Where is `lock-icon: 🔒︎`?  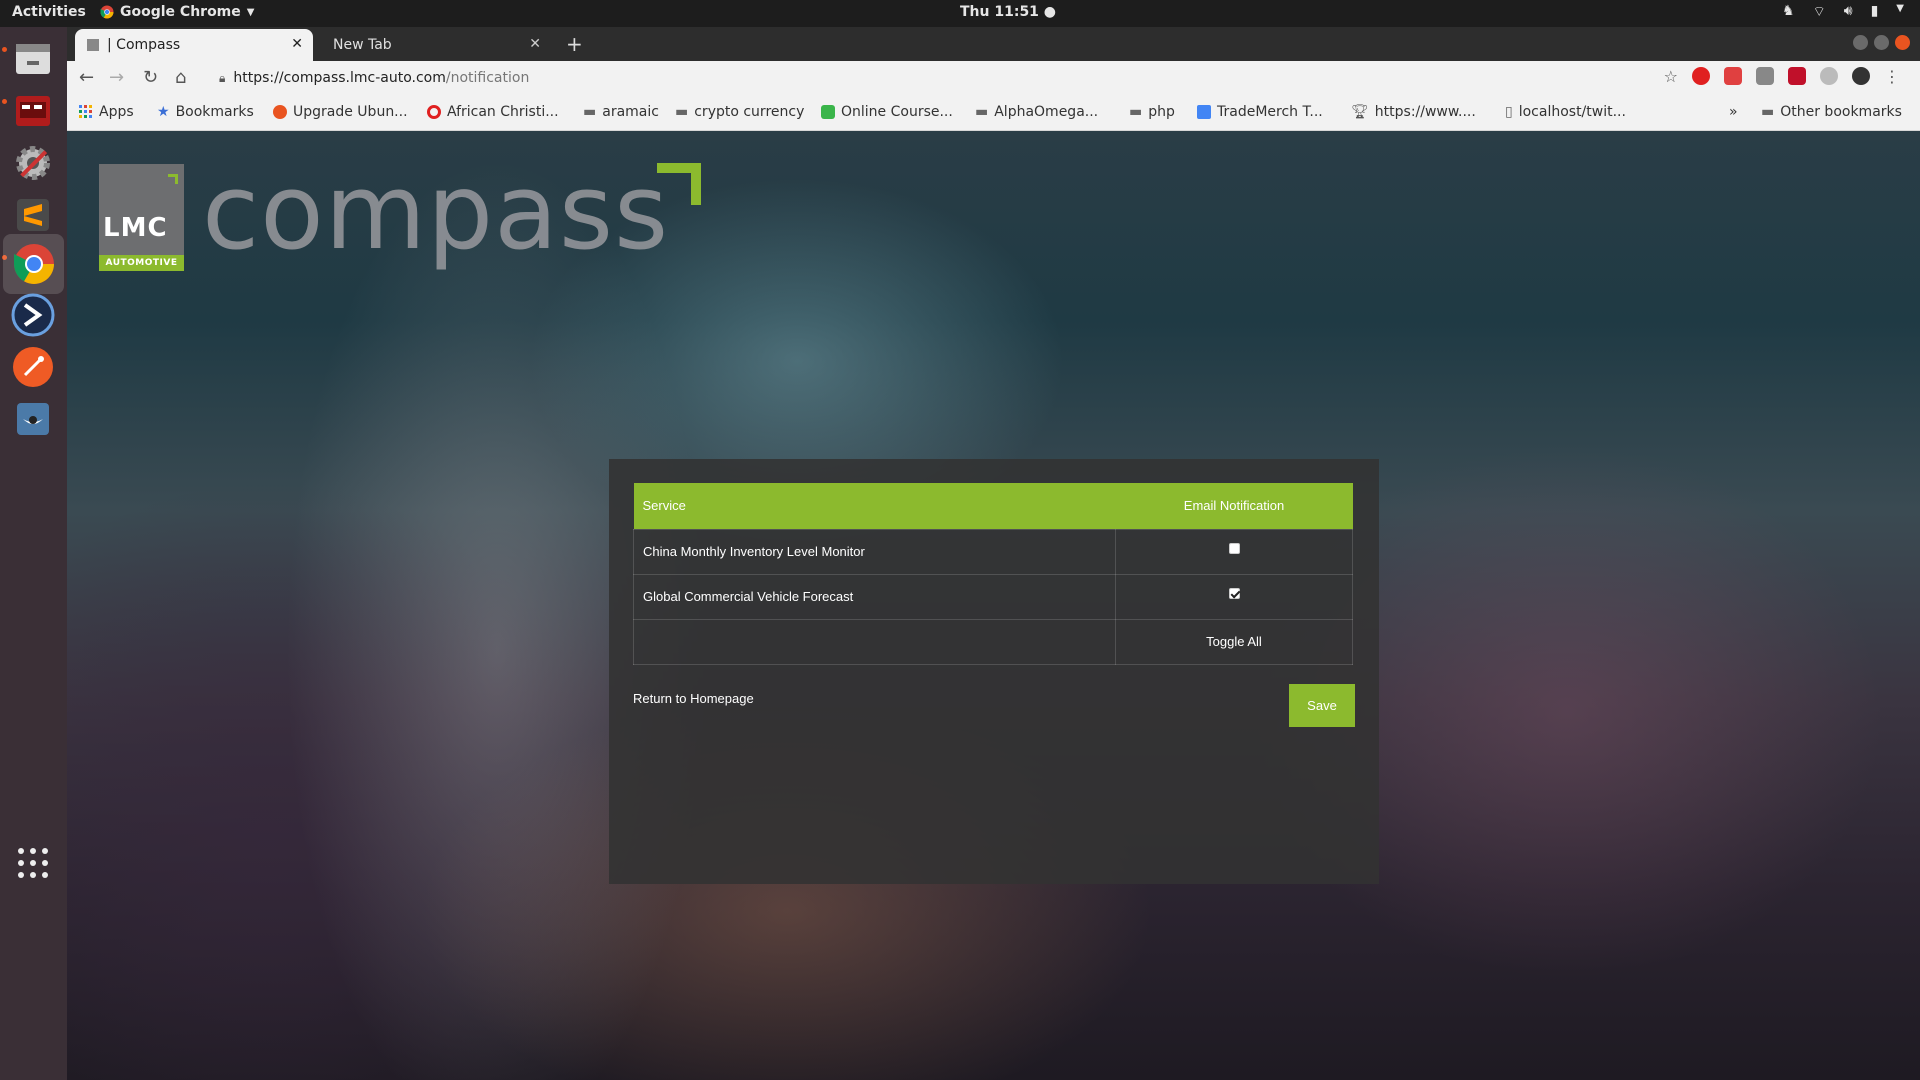
lock-icon: 🔒︎ is located at coordinates (222, 78).